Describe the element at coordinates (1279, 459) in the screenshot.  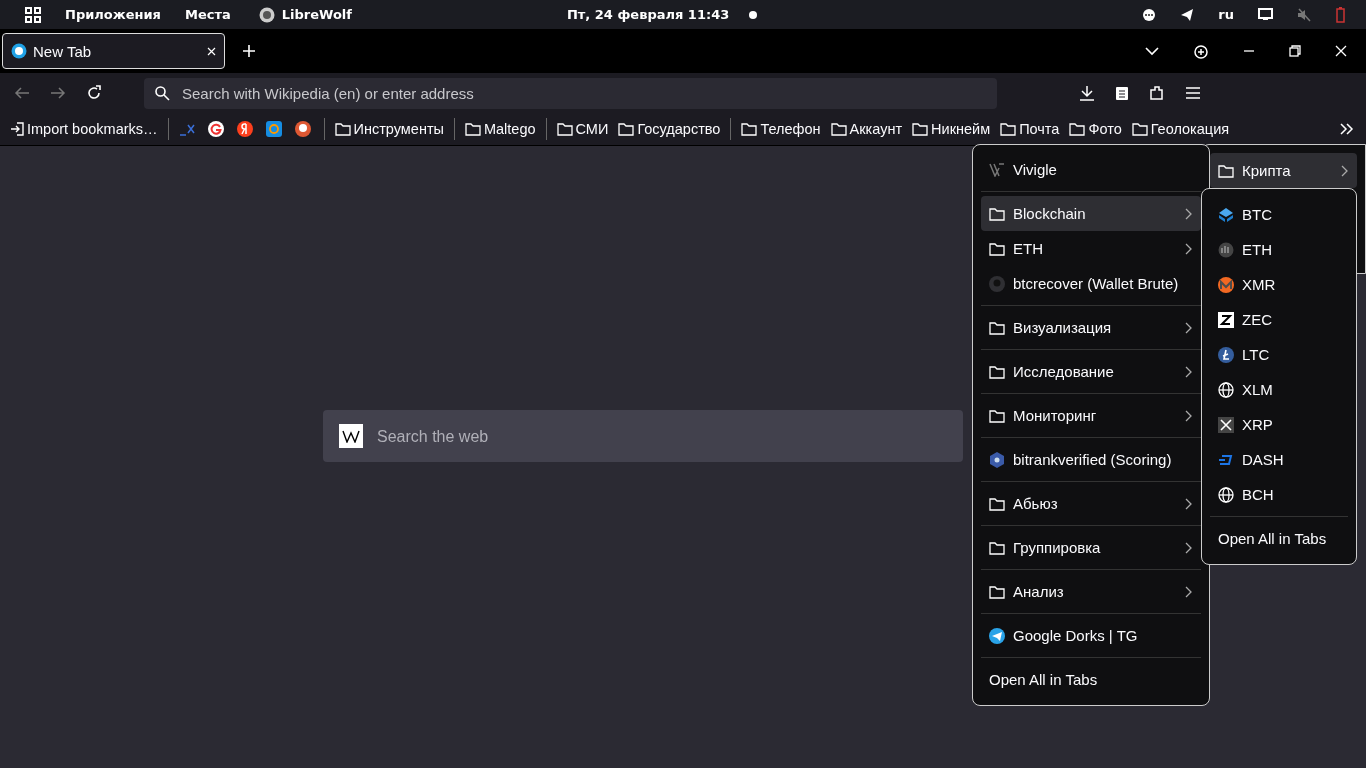
I see `menu-item: DASH` at that location.